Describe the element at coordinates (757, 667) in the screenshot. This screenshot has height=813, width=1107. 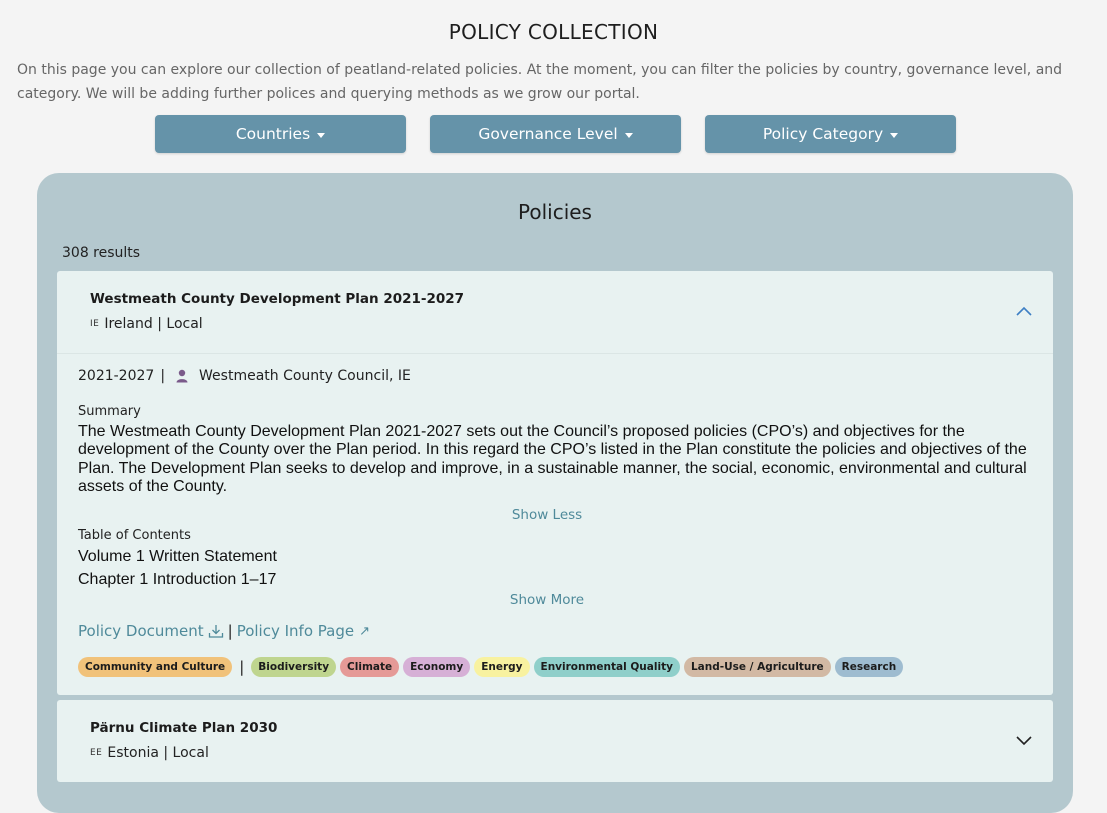
I see `tag-land-use-agriculture: Land-Use / Agriculture` at that location.